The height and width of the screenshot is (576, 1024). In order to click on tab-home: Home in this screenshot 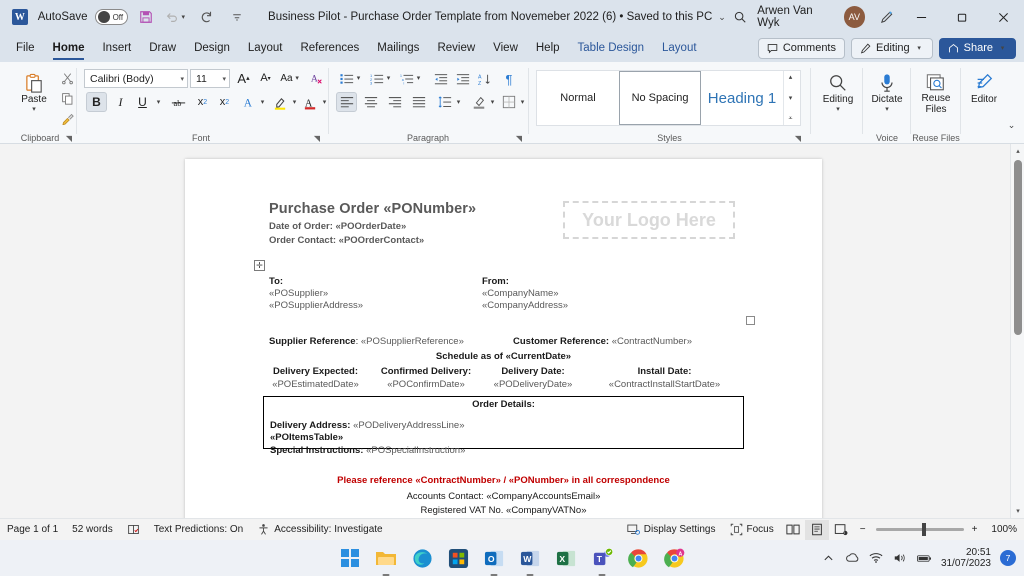, I will do `click(69, 48)`.